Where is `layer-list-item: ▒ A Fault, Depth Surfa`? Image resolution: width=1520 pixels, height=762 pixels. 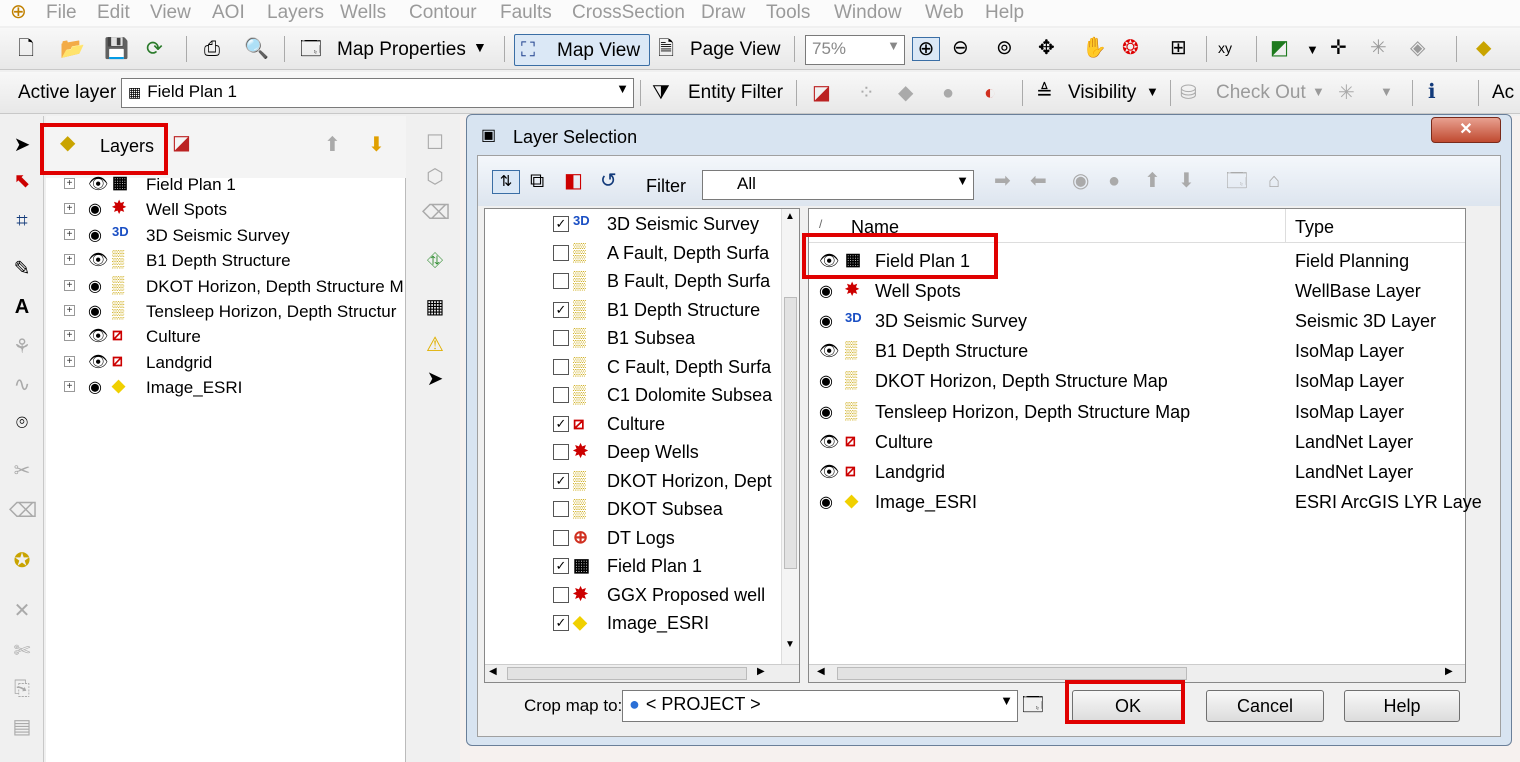
layer-list-item: ▒ A Fault, Depth Surfa is located at coordinates (633, 254).